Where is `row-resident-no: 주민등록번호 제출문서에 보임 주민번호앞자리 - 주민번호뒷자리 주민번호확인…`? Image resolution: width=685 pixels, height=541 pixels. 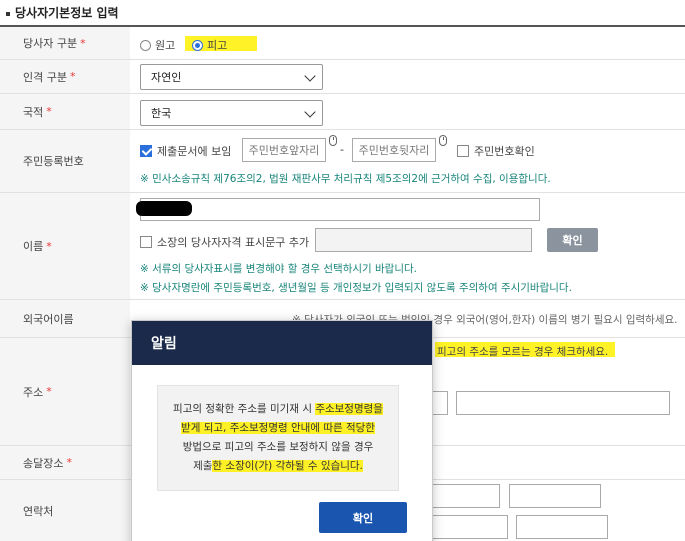 row-resident-no: 주민등록번호 제출문서에 보임 주민번호앞자리 - 주민번호뒷자리 주민번호확인… is located at coordinates (342, 161).